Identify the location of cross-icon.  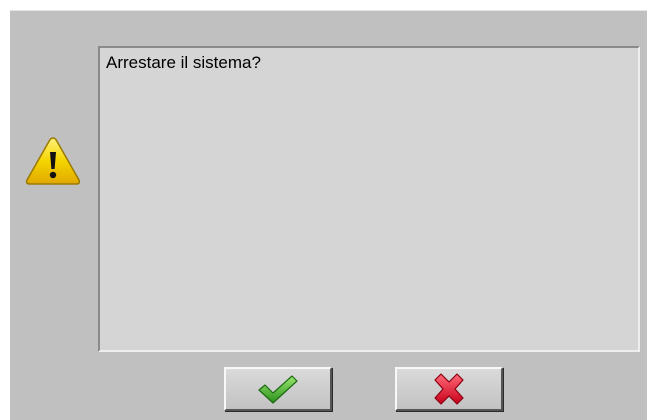
(449, 389).